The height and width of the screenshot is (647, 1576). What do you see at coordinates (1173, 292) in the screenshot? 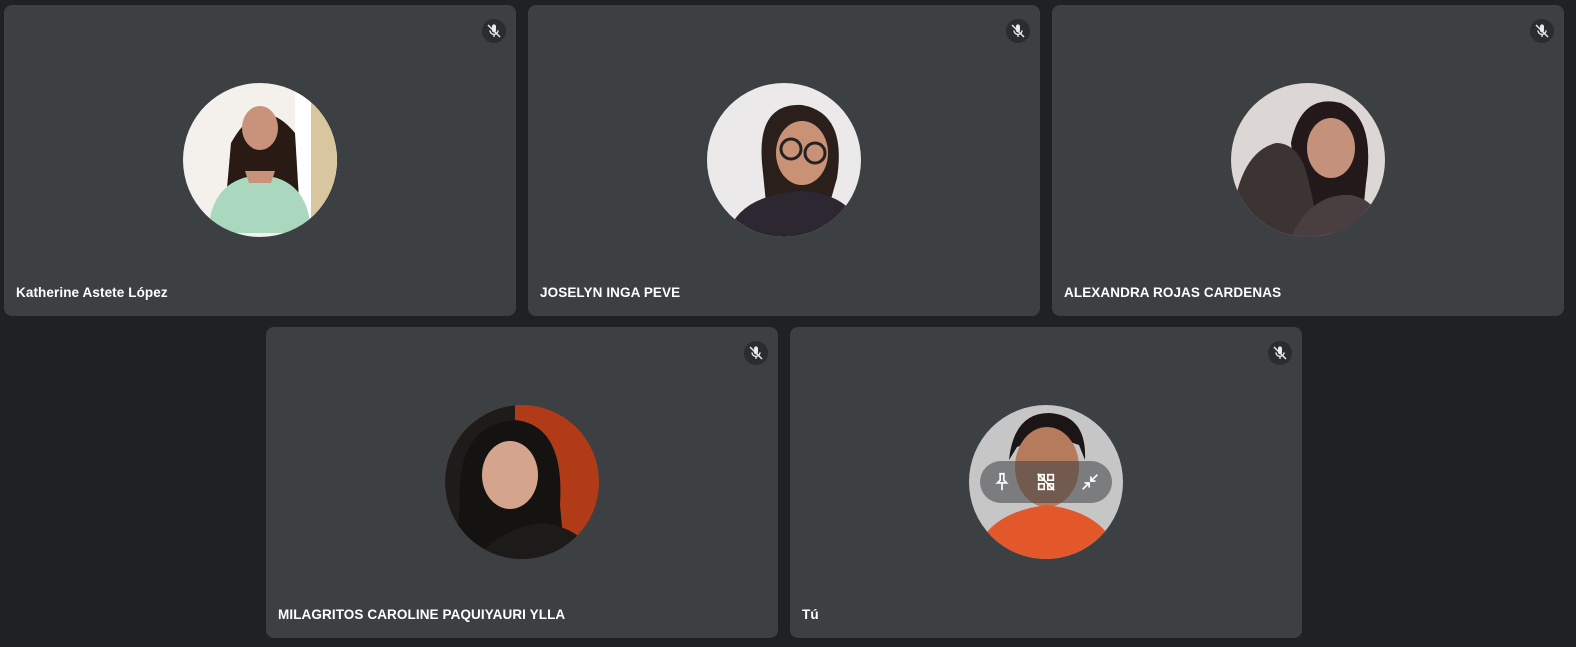
I see `participant-name: ALEXANDRA ROJAS CARDENAS` at bounding box center [1173, 292].